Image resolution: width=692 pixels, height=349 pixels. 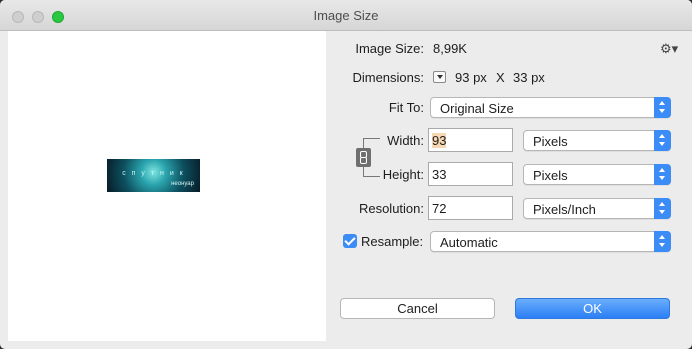 What do you see at coordinates (417, 308) in the screenshot?
I see `cancel-button: Cancel` at bounding box center [417, 308].